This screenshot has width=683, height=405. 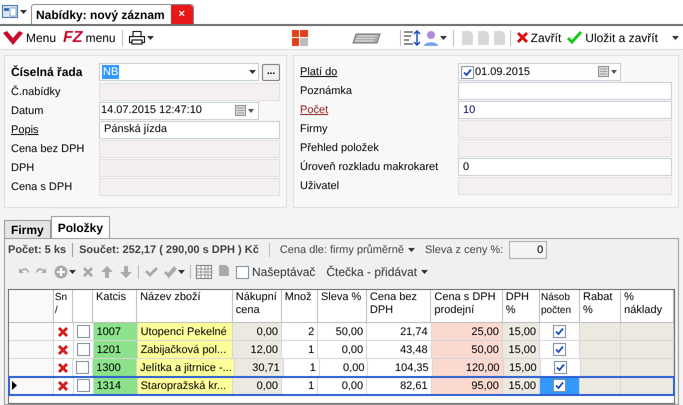 I want to click on column-header: Sn /, so click(x=64, y=306).